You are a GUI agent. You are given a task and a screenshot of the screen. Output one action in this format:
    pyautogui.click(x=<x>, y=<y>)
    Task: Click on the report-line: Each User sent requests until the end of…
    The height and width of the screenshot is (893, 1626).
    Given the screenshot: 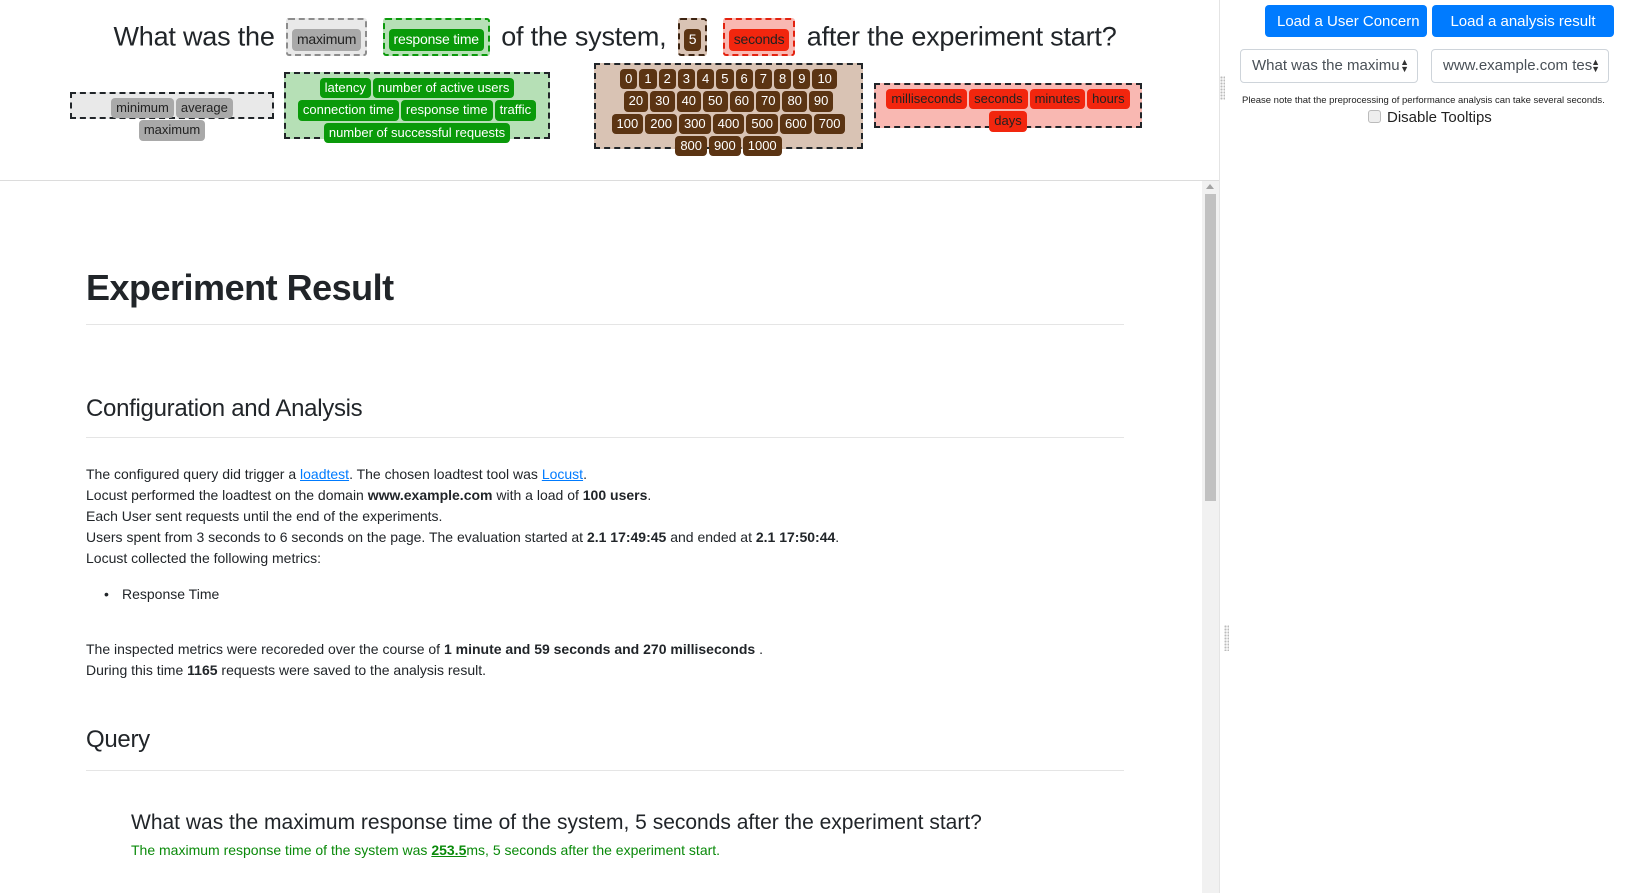 What is the action you would take?
    pyautogui.click(x=264, y=516)
    